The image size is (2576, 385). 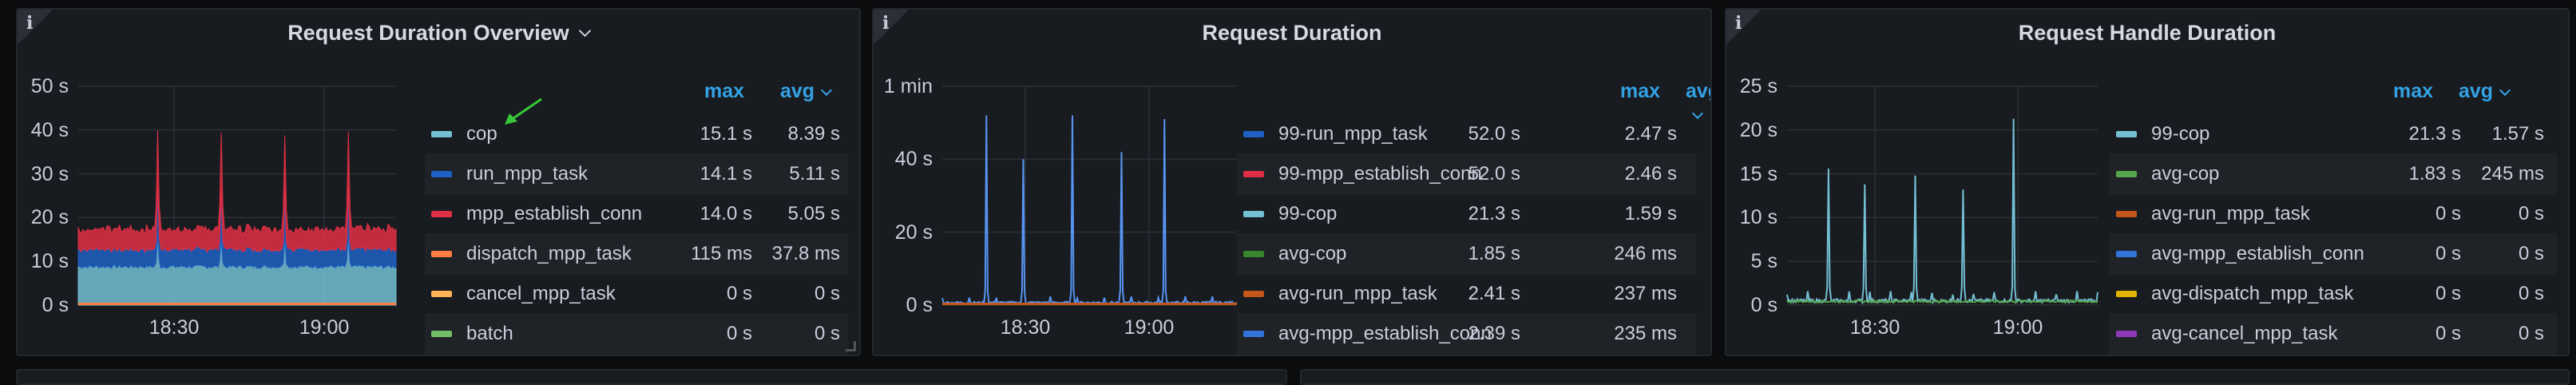 What do you see at coordinates (1758, 86) in the screenshot?
I see `y-tick-label: 25 s` at bounding box center [1758, 86].